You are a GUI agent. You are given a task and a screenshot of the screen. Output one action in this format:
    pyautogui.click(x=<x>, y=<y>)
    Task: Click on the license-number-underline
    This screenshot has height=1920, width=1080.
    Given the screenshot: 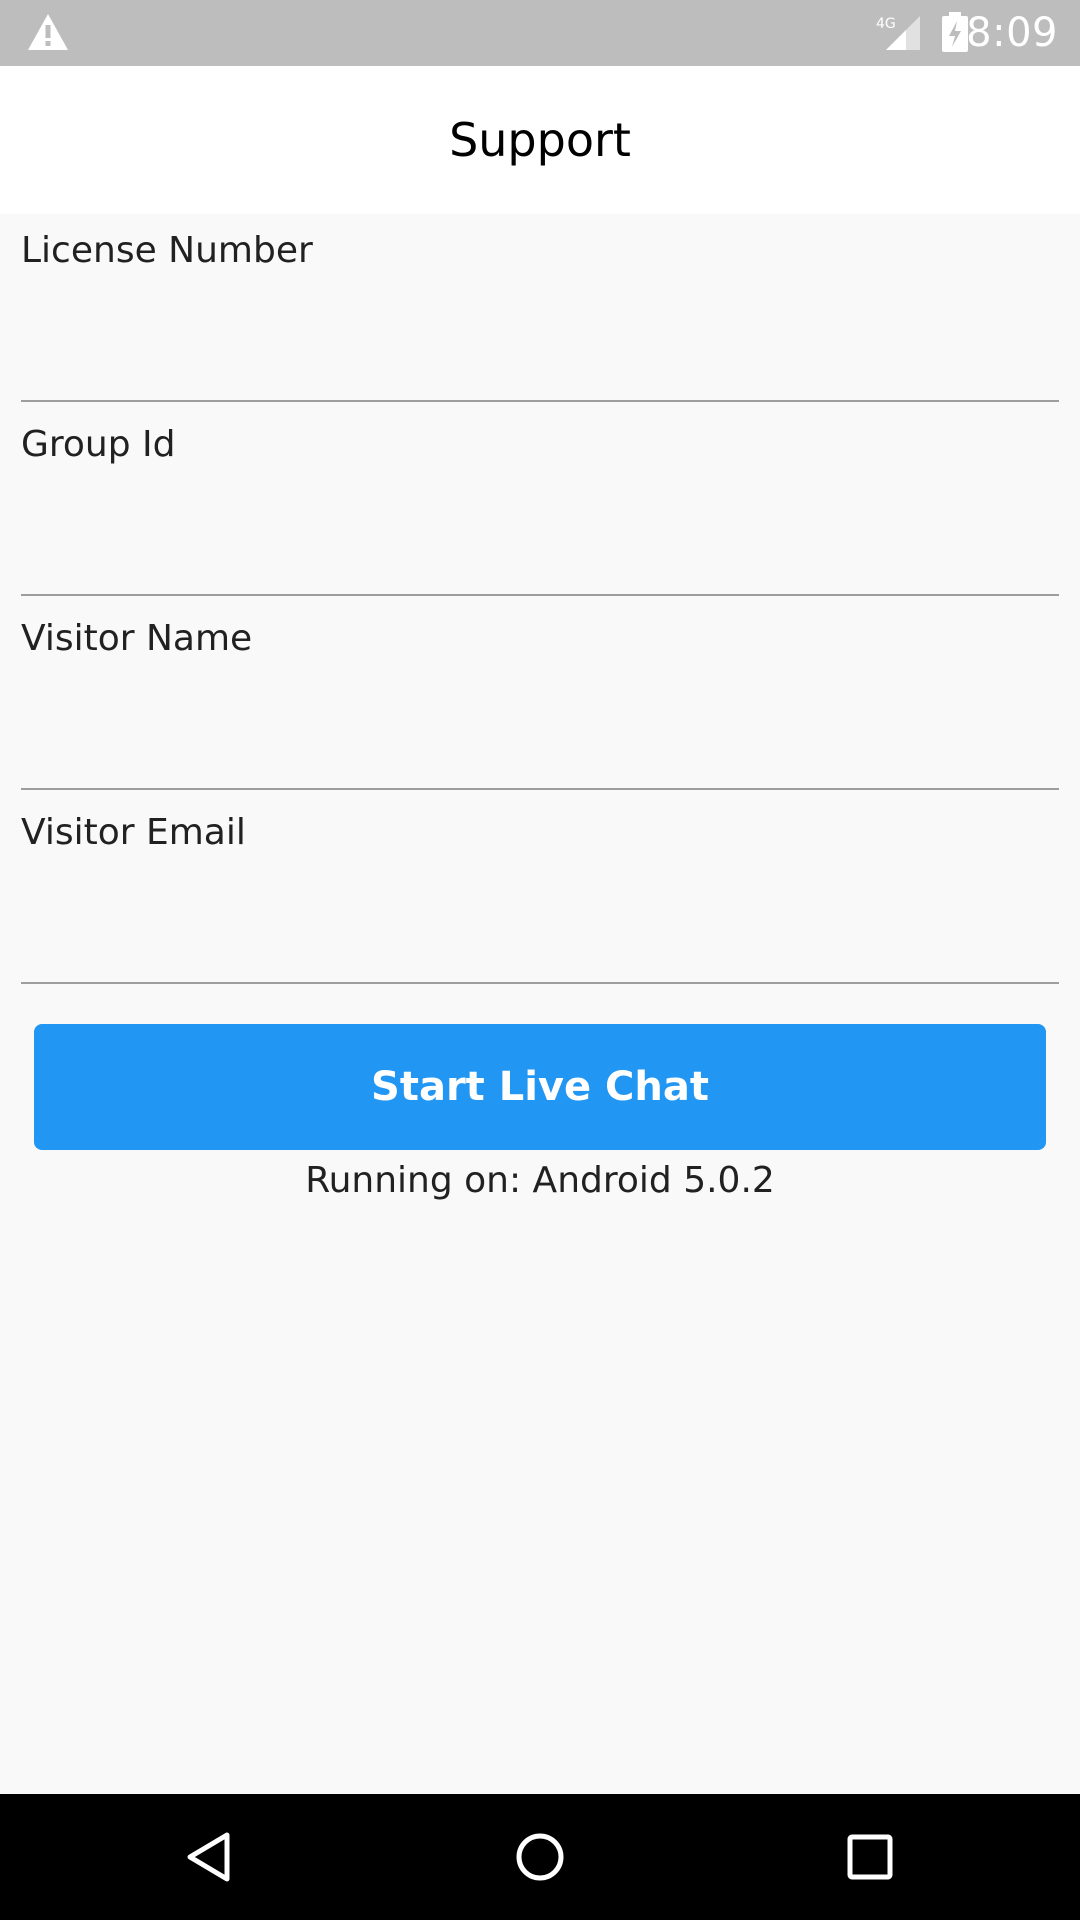 What is the action you would take?
    pyautogui.click(x=540, y=401)
    